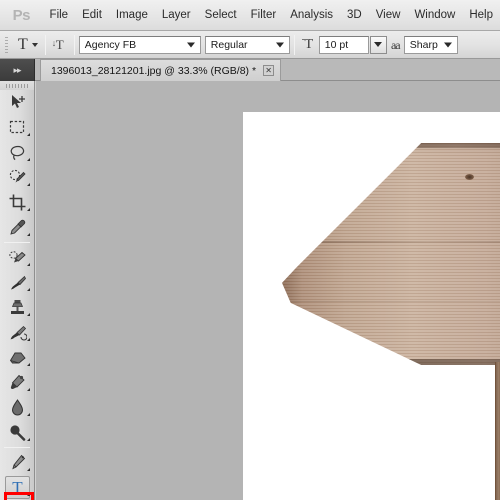 Image resolution: width=500 pixels, height=500 pixels. What do you see at coordinates (229, 44) in the screenshot?
I see `font-style-value: Regular` at bounding box center [229, 44].